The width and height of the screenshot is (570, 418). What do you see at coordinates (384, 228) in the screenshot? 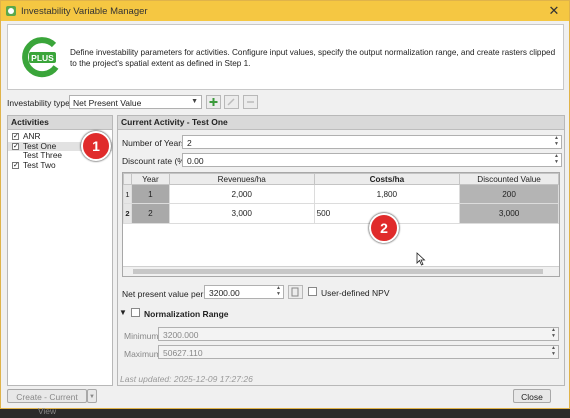
I see `annotation-badge-2: 2` at bounding box center [384, 228].